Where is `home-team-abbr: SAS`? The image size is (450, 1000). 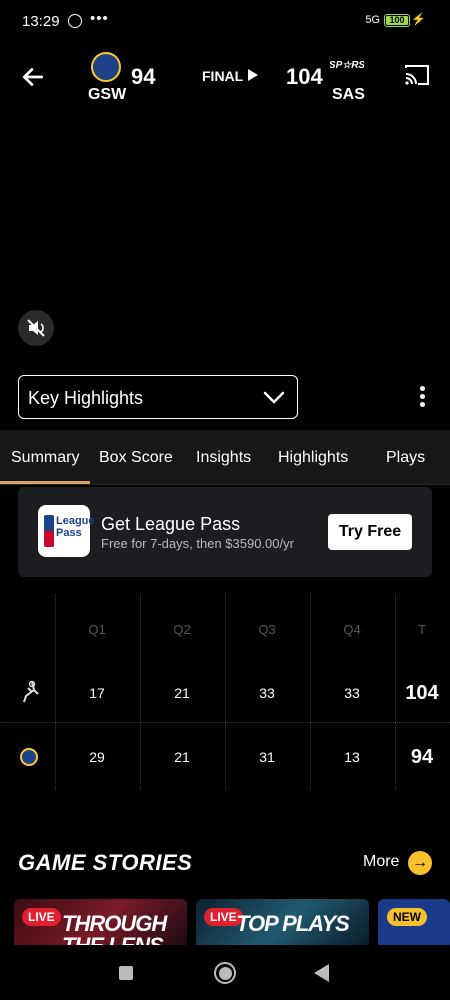 home-team-abbr: SAS is located at coordinates (348, 94).